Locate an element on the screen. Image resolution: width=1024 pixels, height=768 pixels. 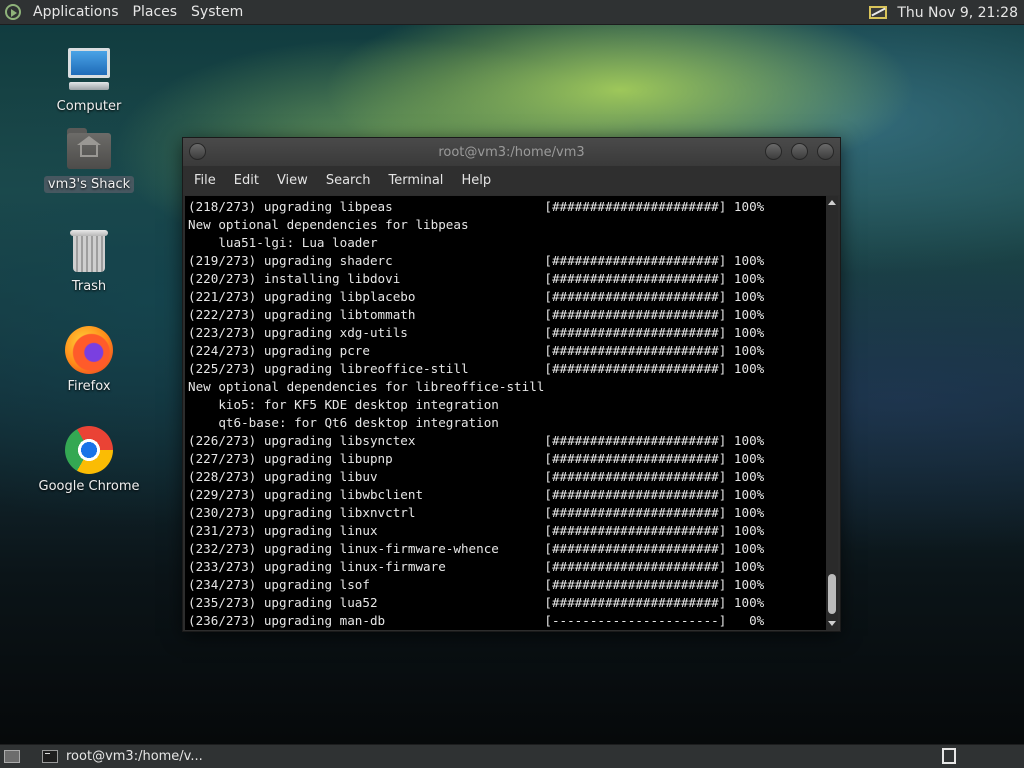
show-desktop-button is located at coordinates (12, 757).